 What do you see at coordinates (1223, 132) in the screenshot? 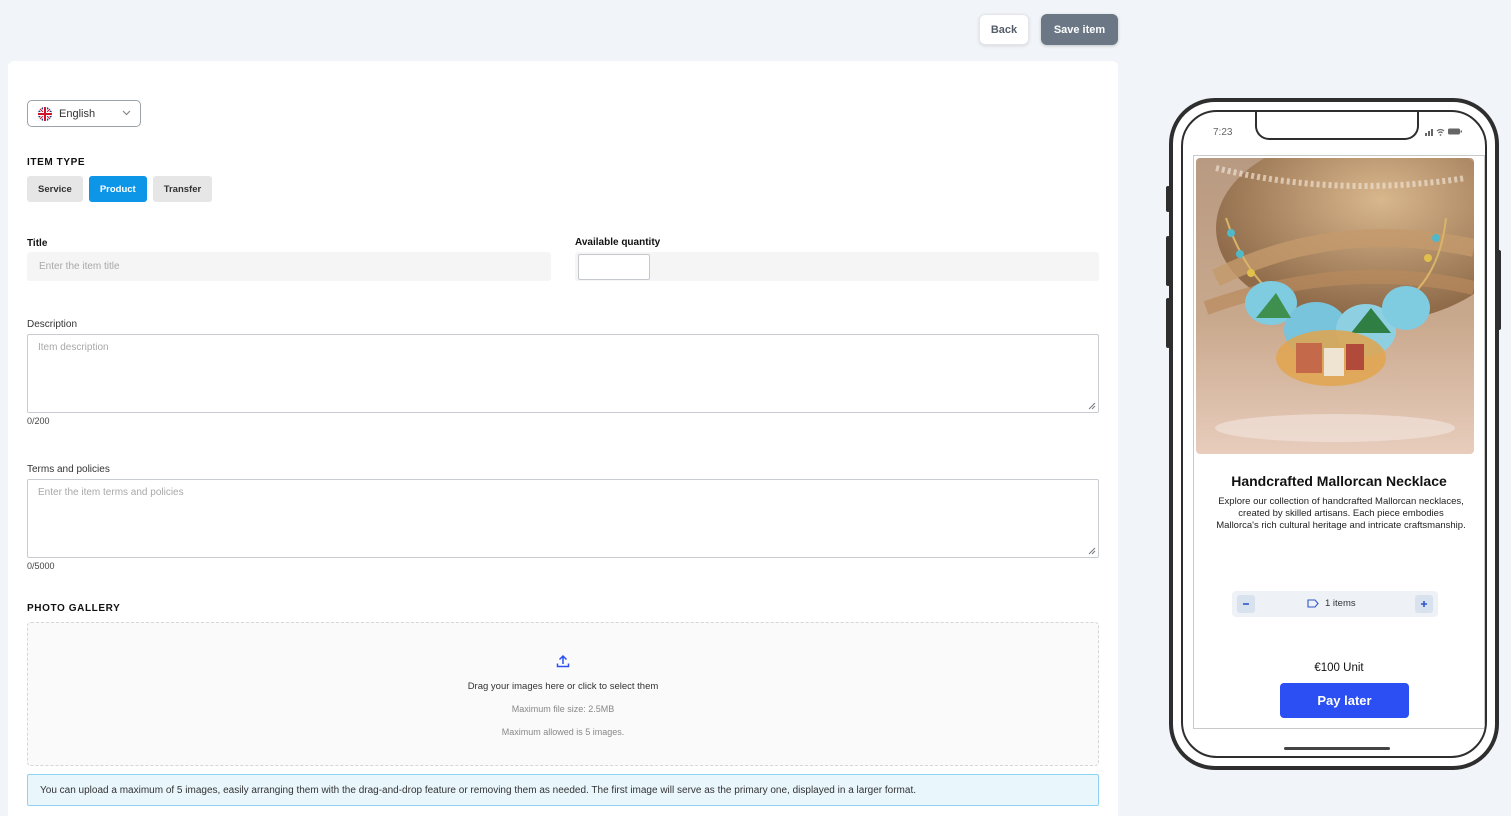
I see `status-time: 7:23` at bounding box center [1223, 132].